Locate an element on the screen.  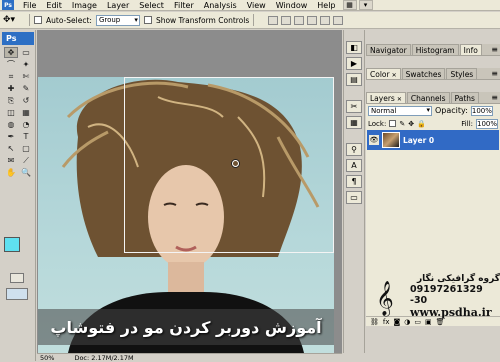
opacity-field: 100% is located at coordinates (481, 110).